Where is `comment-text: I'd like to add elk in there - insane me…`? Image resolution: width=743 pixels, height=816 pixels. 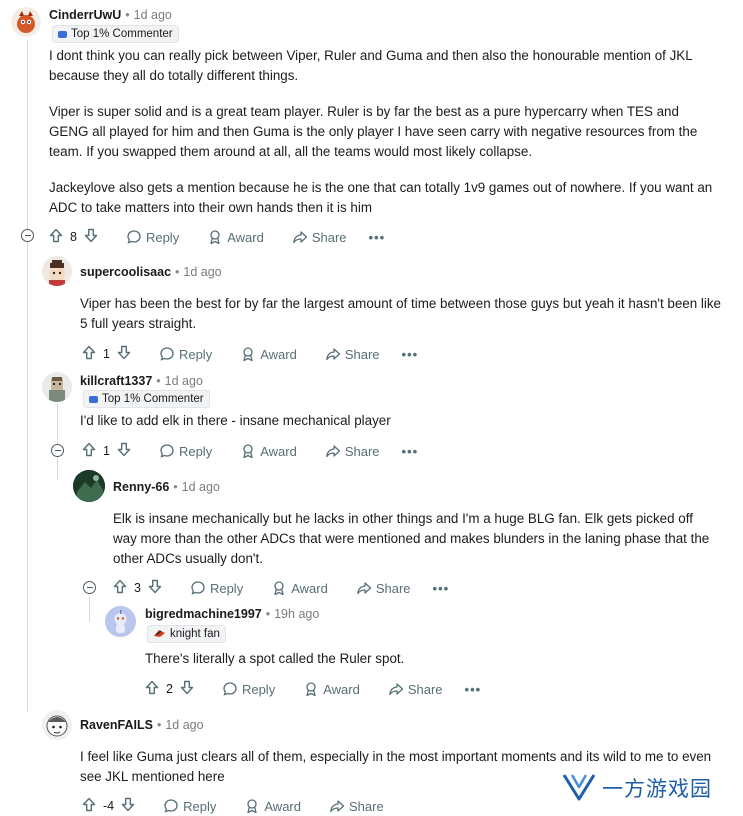
comment-text: I'd like to add elk in there - insane me… is located at coordinates (235, 420).